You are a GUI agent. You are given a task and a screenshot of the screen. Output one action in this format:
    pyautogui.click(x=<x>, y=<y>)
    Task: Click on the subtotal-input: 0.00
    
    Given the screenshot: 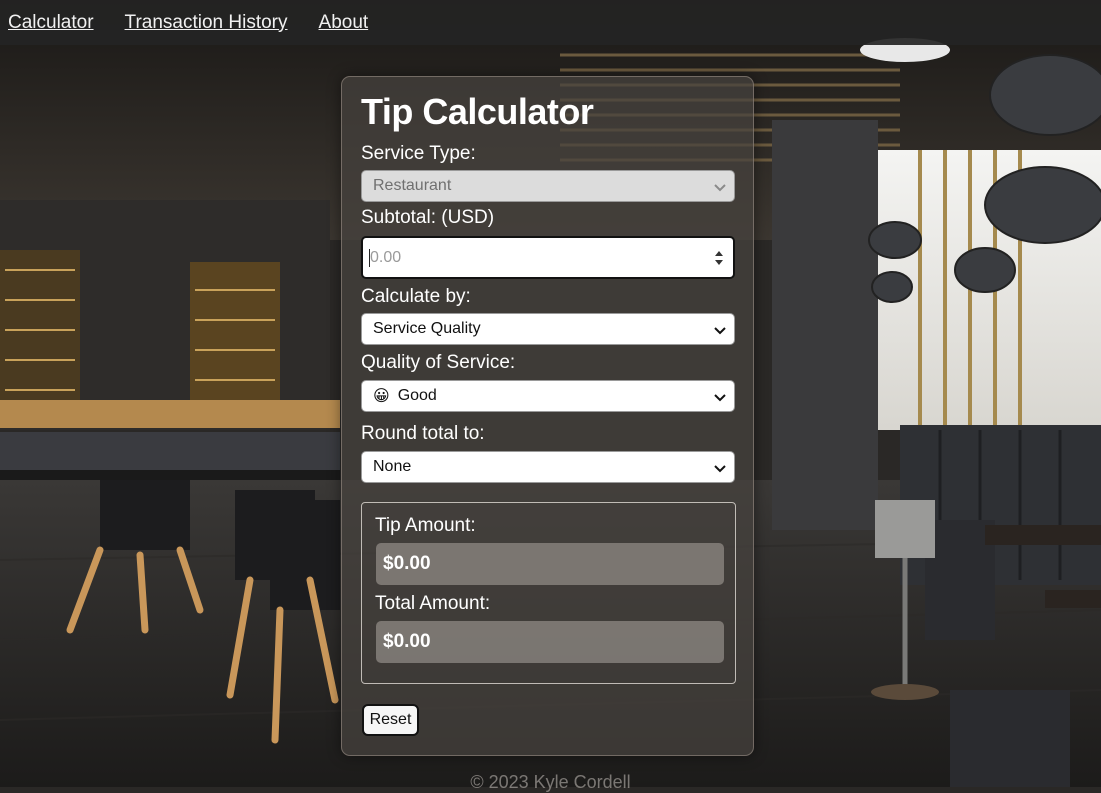 What is the action you would take?
    pyautogui.click(x=548, y=257)
    